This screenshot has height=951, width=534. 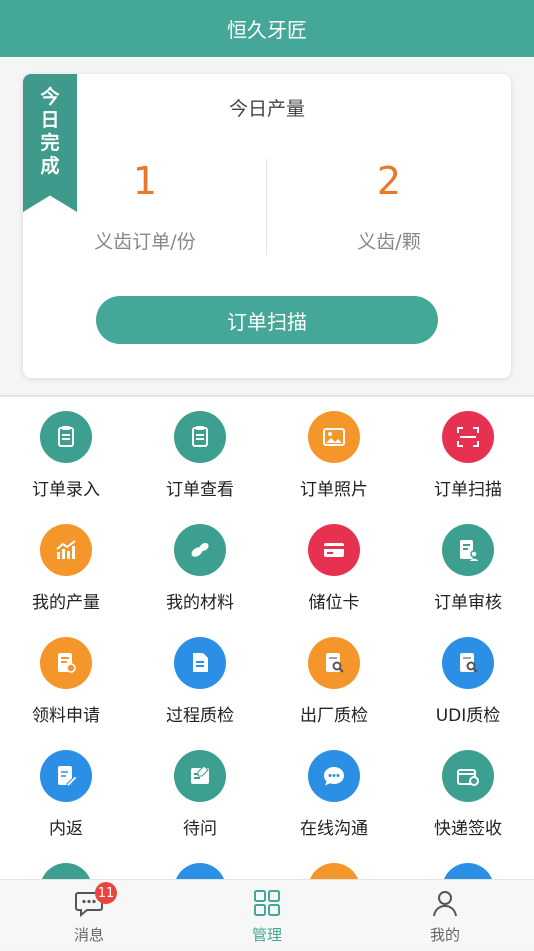 I want to click on card-icon, so click(x=334, y=550).